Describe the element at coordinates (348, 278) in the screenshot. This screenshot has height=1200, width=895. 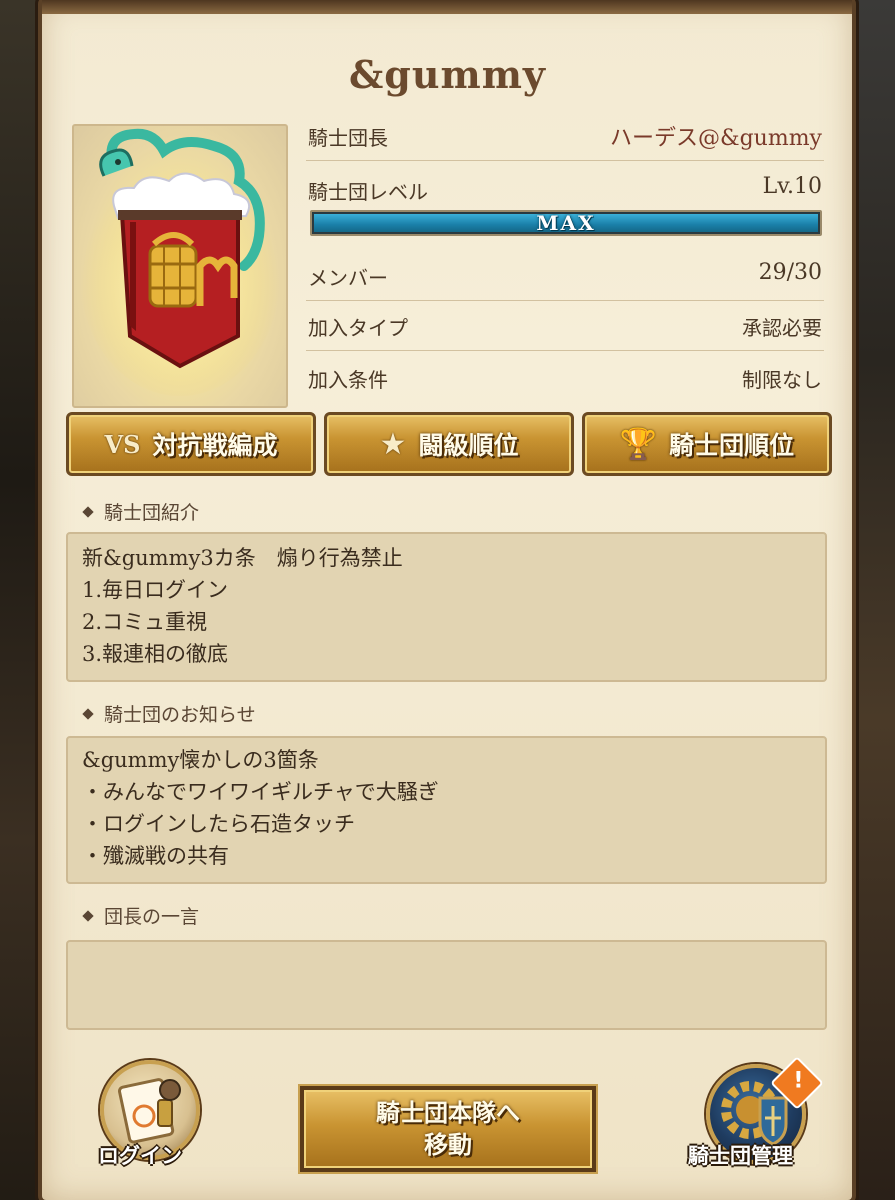
I see `members-label: メンバー` at that location.